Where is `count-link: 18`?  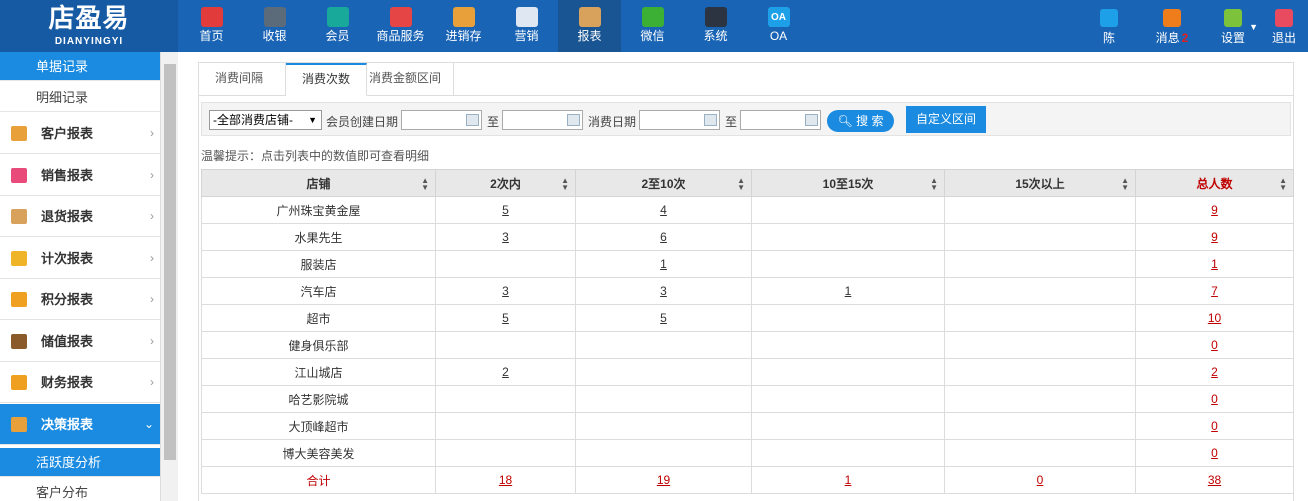
count-link: 18 is located at coordinates (505, 480).